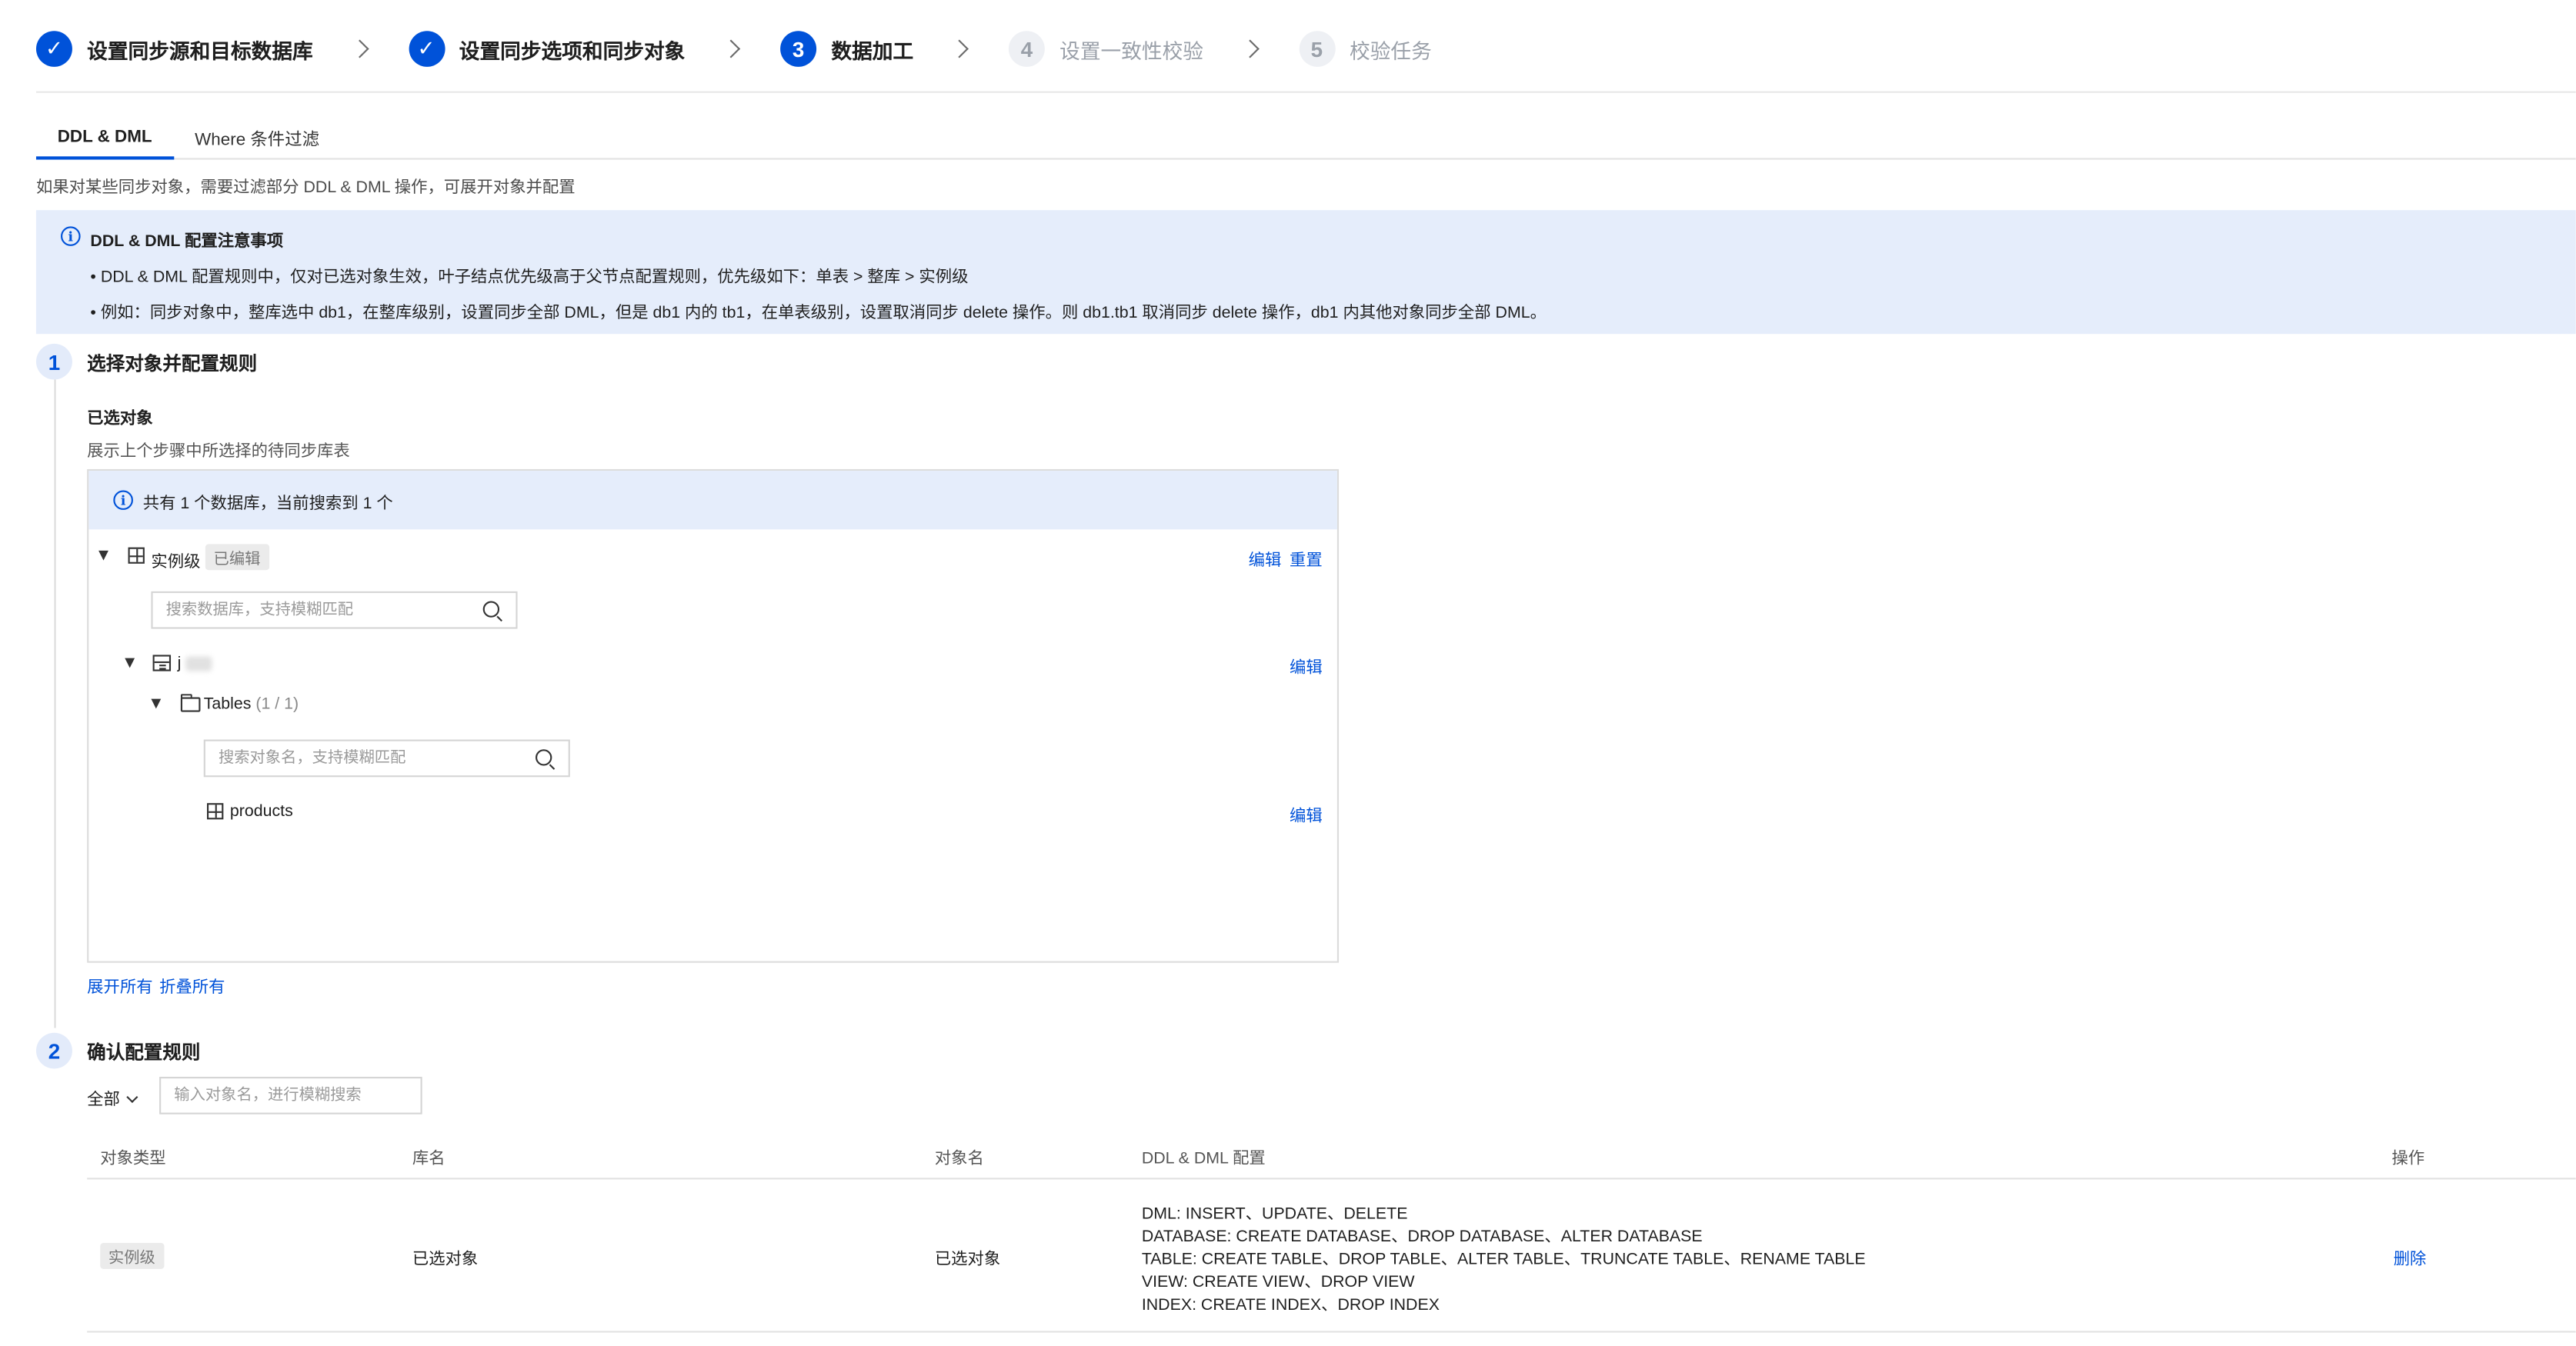 The height and width of the screenshot is (1346, 2576). What do you see at coordinates (54, 703) in the screenshot?
I see `section-connector` at bounding box center [54, 703].